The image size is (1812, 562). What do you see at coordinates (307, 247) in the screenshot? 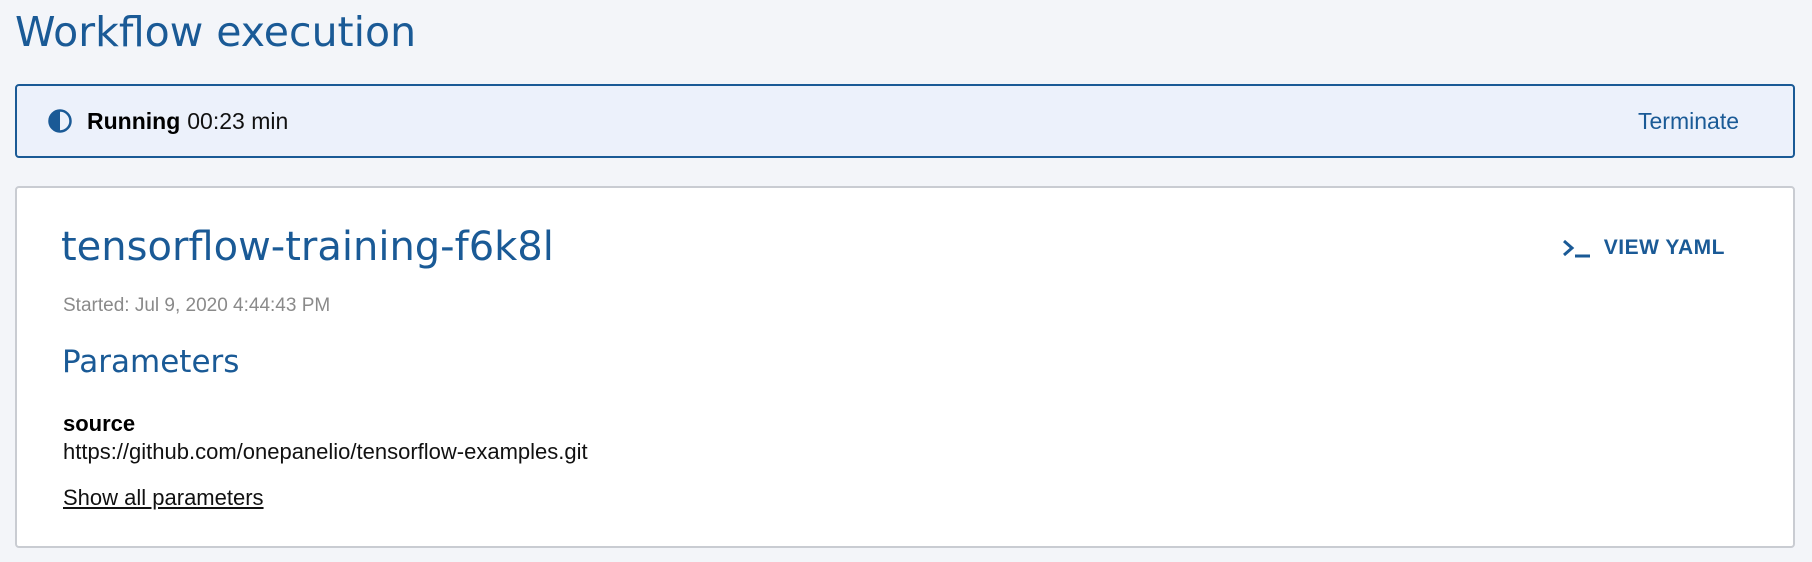
I see `workflow-name: tensorflow-training-f6k8l` at bounding box center [307, 247].